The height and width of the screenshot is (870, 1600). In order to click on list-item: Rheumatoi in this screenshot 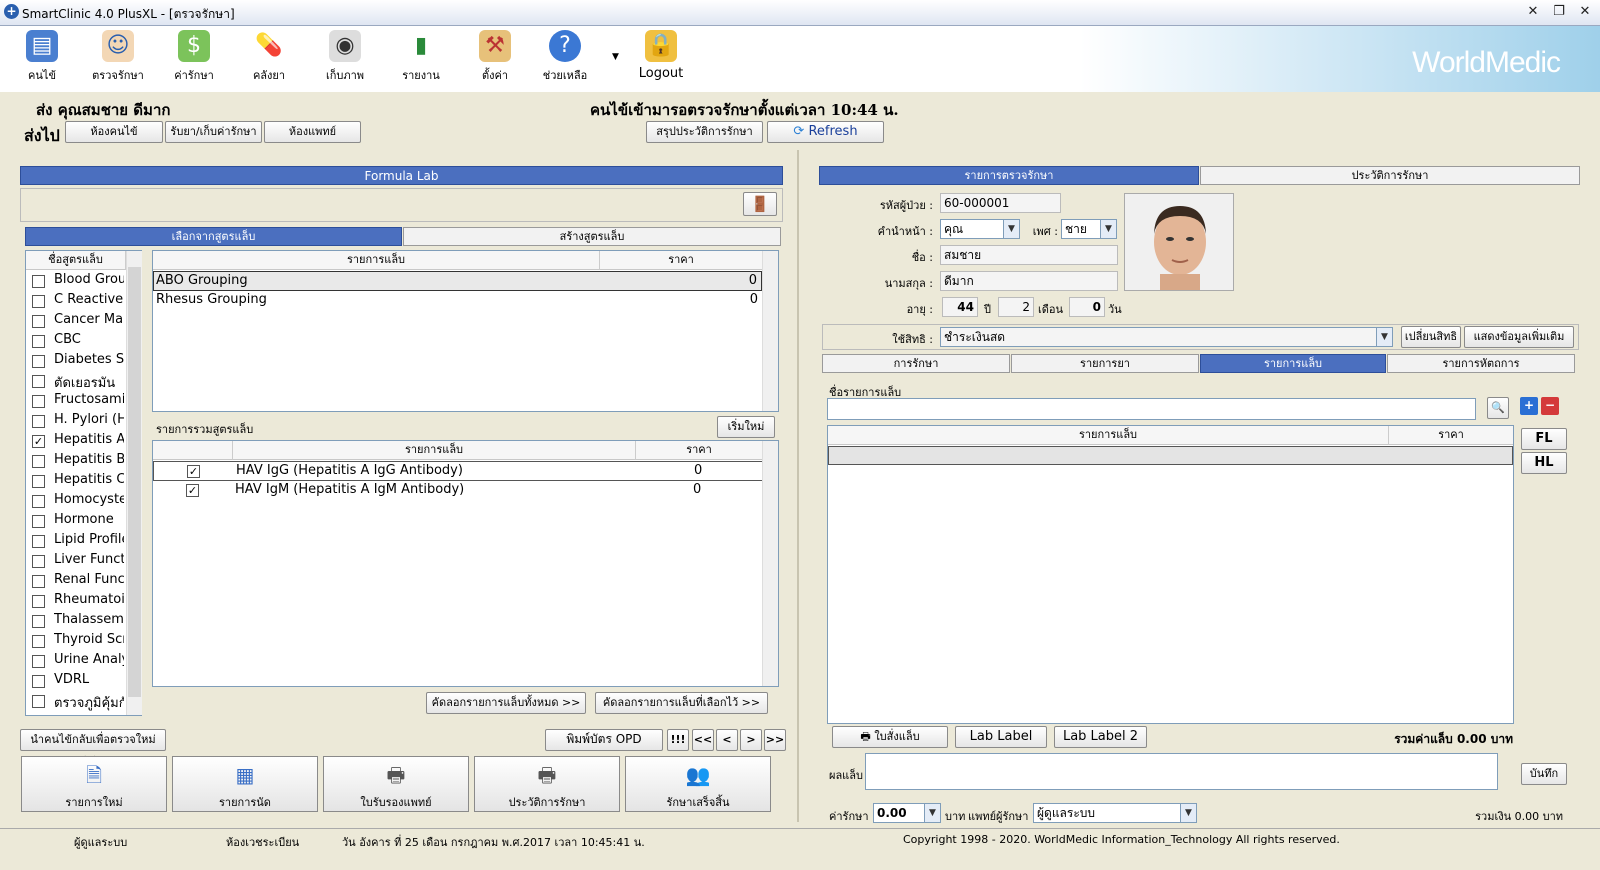, I will do `click(76, 601)`.